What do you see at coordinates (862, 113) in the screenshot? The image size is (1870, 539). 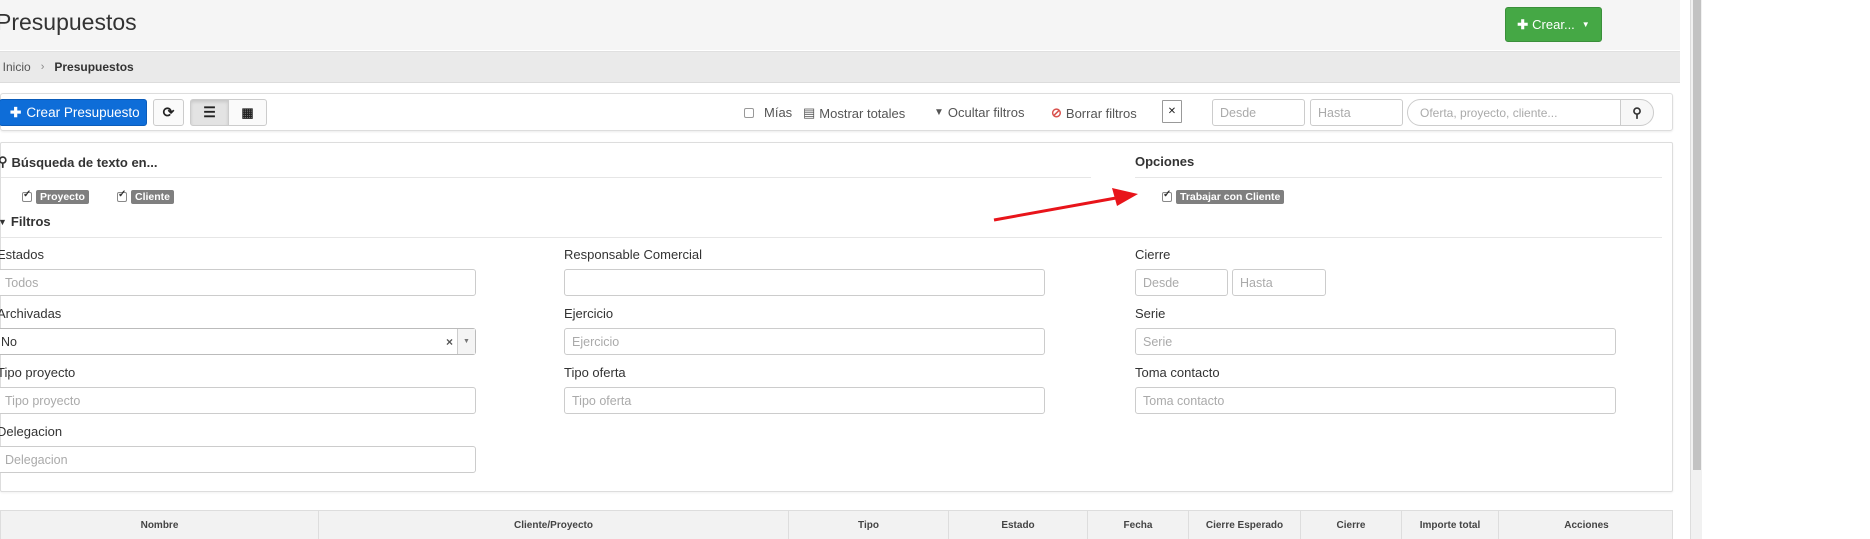 I see `show-totals-label: Mostrar totales` at bounding box center [862, 113].